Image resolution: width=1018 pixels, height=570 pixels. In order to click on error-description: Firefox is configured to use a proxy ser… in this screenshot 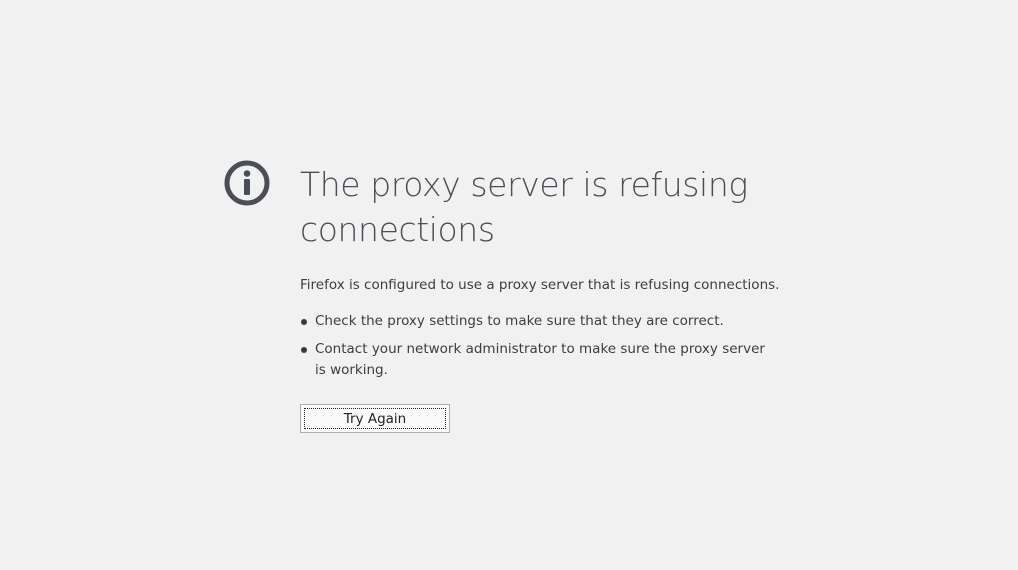, I will do `click(540, 285)`.